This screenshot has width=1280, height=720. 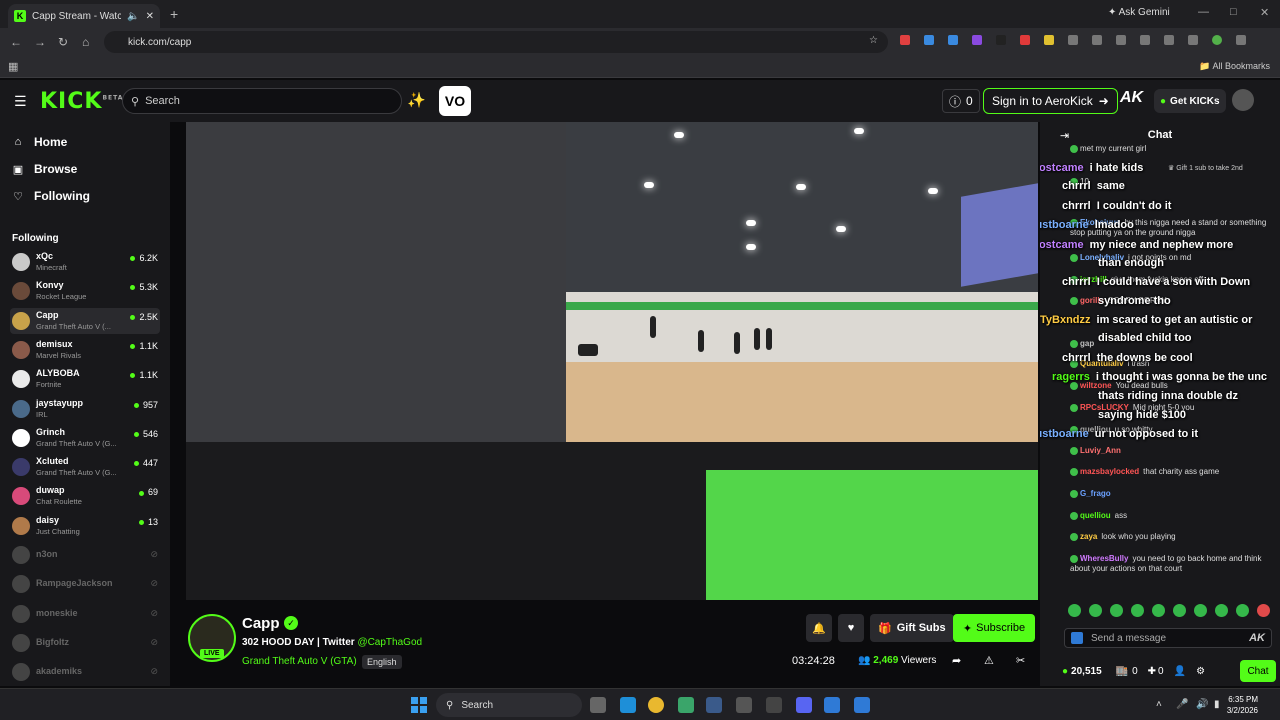 What do you see at coordinates (1242, 705) in the screenshot?
I see `taskbar-clock: 6:35 PM 3/2/2026` at bounding box center [1242, 705].